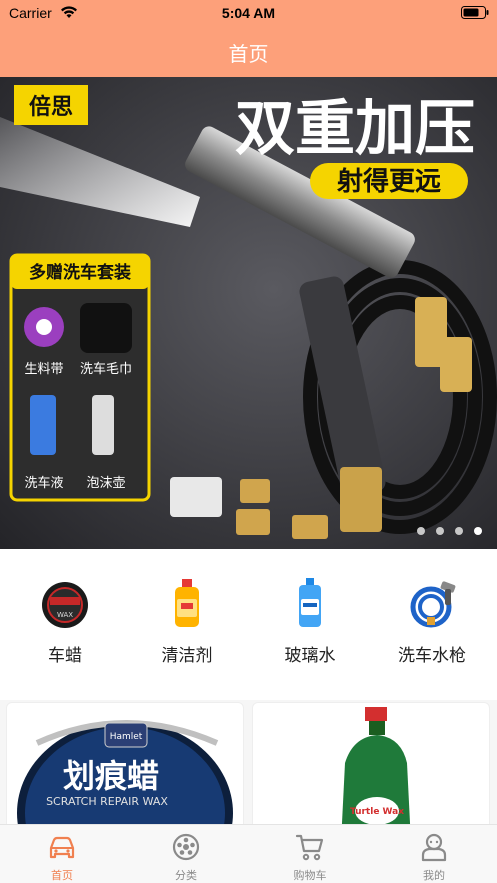 This screenshot has width=497, height=883. What do you see at coordinates (126, 737) in the screenshot?
I see `product-brand: Hamlet` at bounding box center [126, 737].